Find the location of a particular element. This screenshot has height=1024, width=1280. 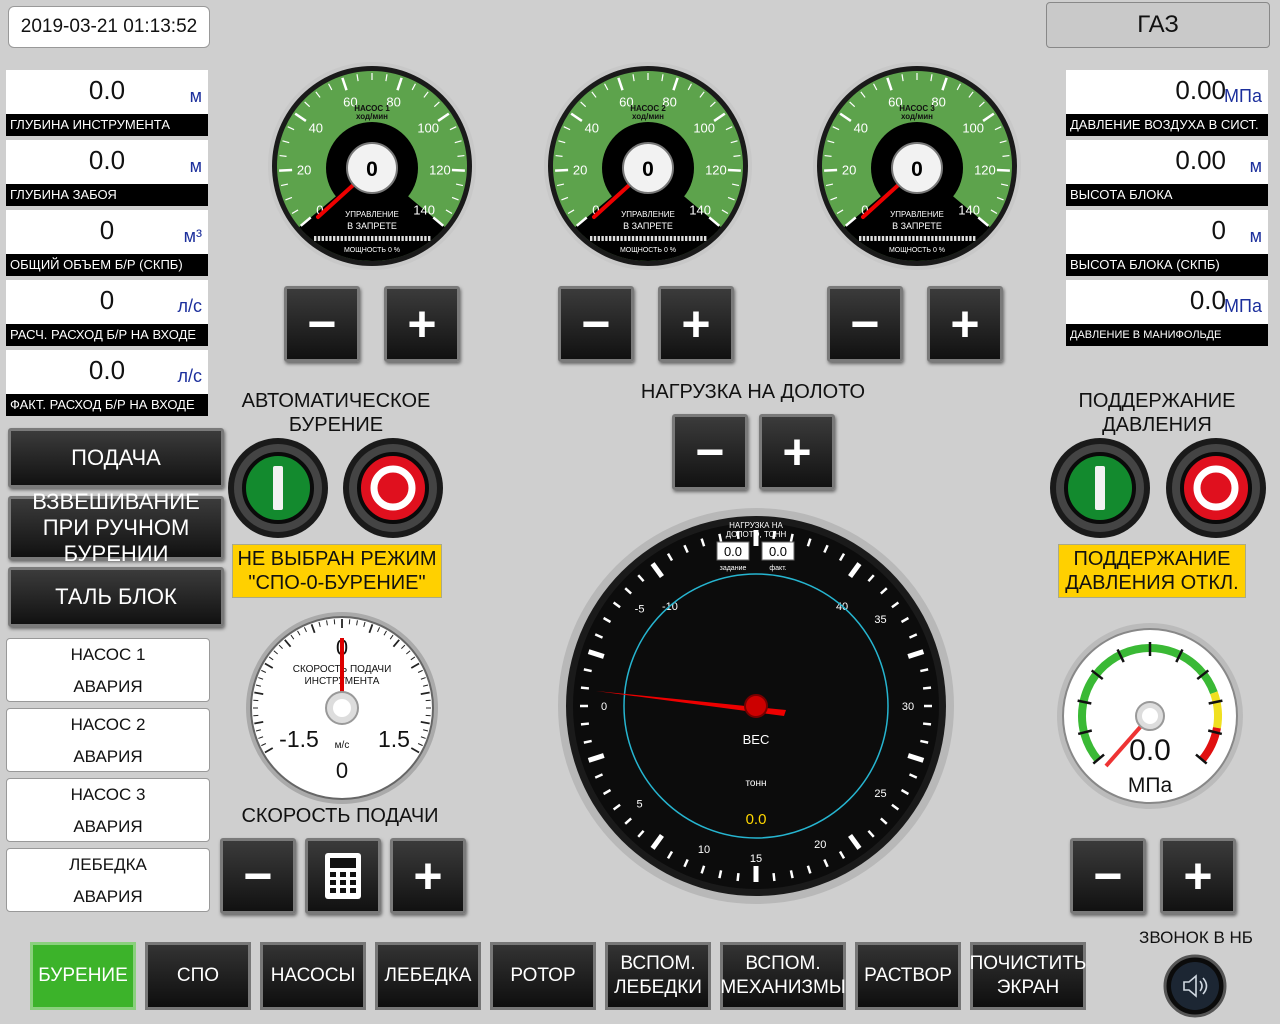

power-on-icon is located at coordinates (1100, 488).